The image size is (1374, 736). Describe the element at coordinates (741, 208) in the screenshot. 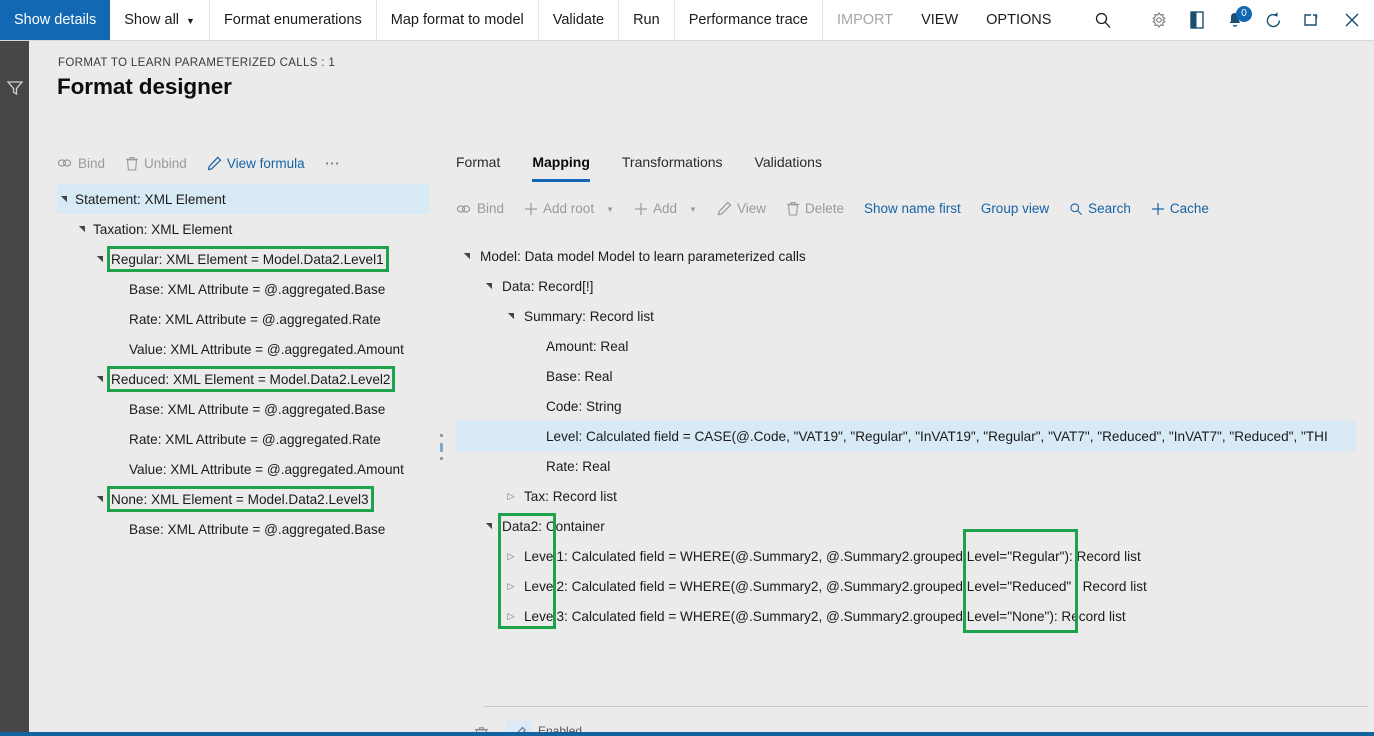

I see `command-view: View` at that location.